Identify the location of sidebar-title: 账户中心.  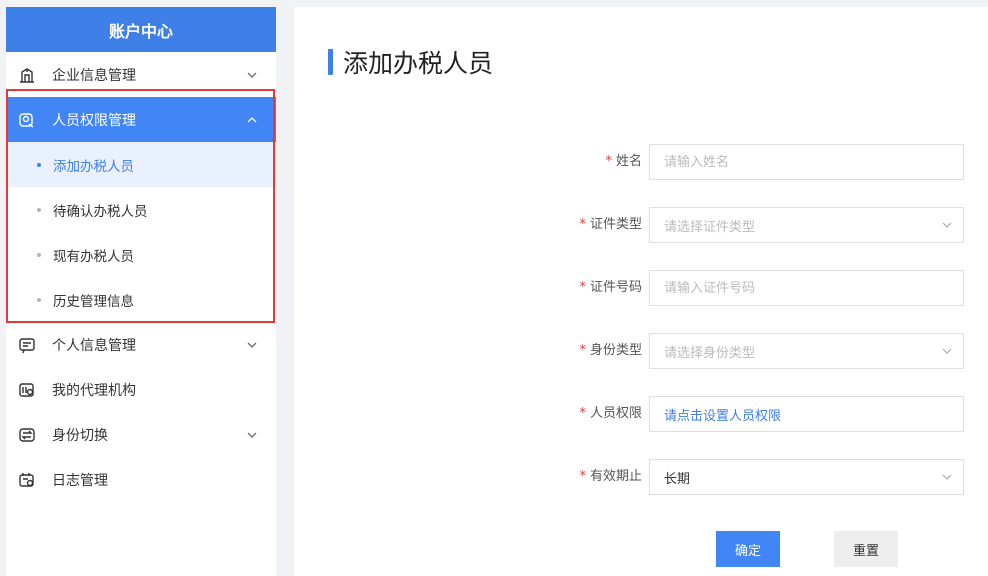
(141, 29).